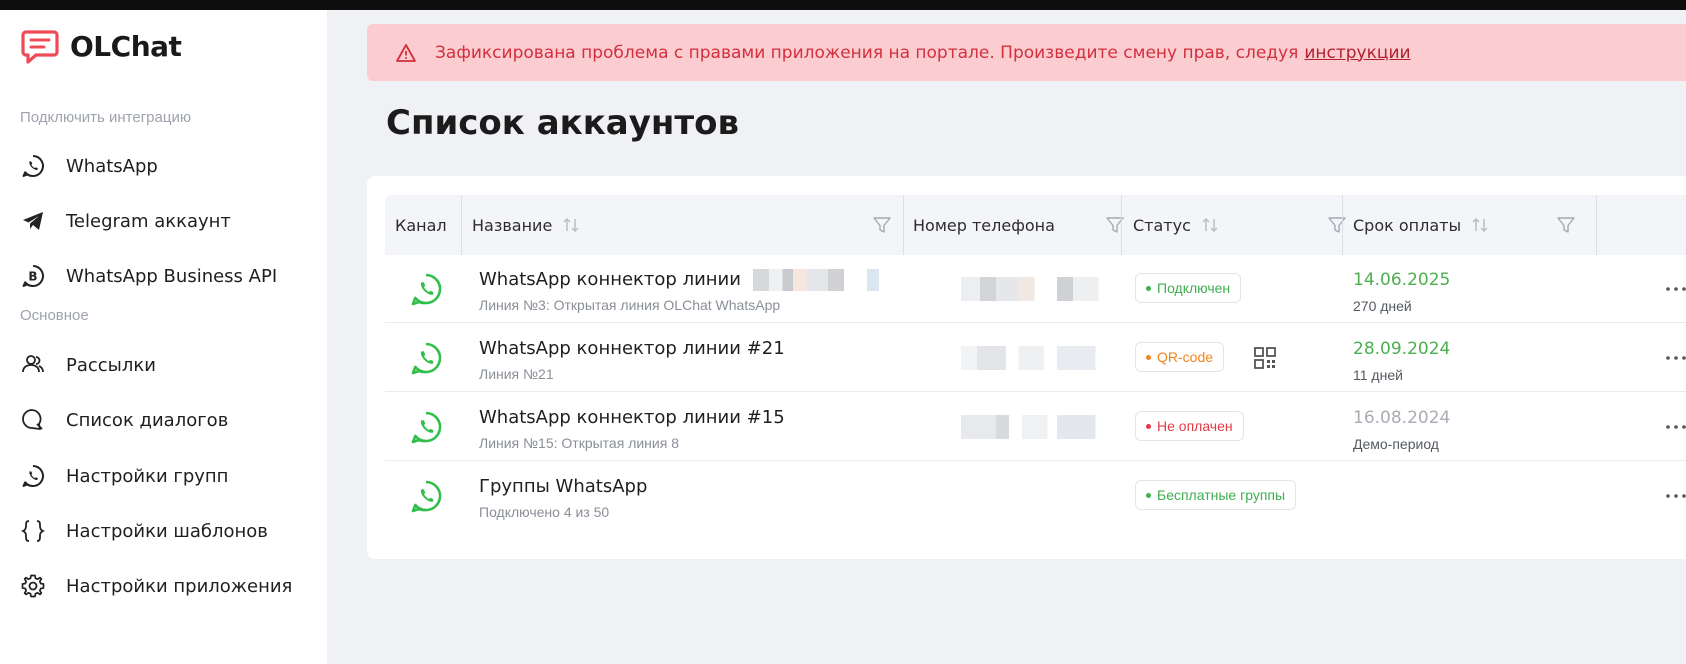 This screenshot has width=1686, height=664. I want to click on account-line: Линия №15: Открытая линия 8, so click(579, 443).